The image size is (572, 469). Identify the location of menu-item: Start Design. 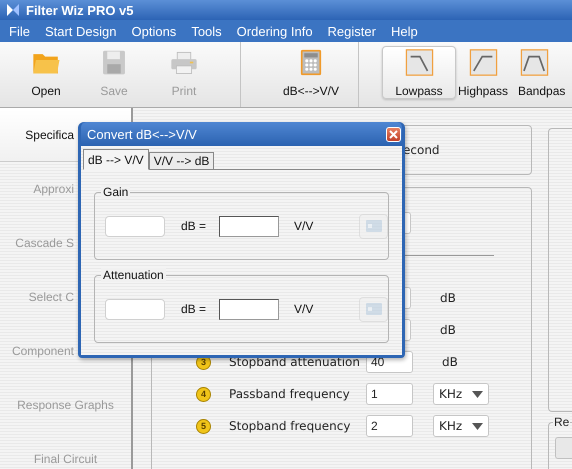
(80, 31).